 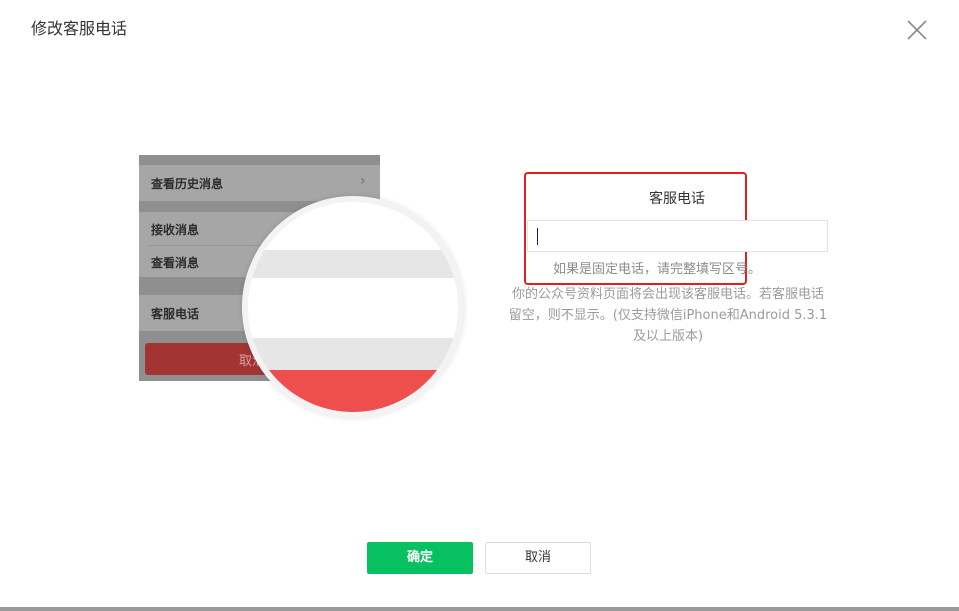 I want to click on input-hint: 如果是固定电话，请完整填写区号。, so click(x=657, y=269).